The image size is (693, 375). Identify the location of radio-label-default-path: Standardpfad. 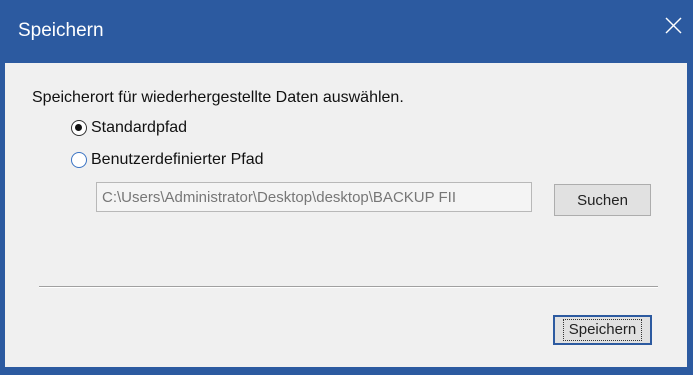
(139, 127).